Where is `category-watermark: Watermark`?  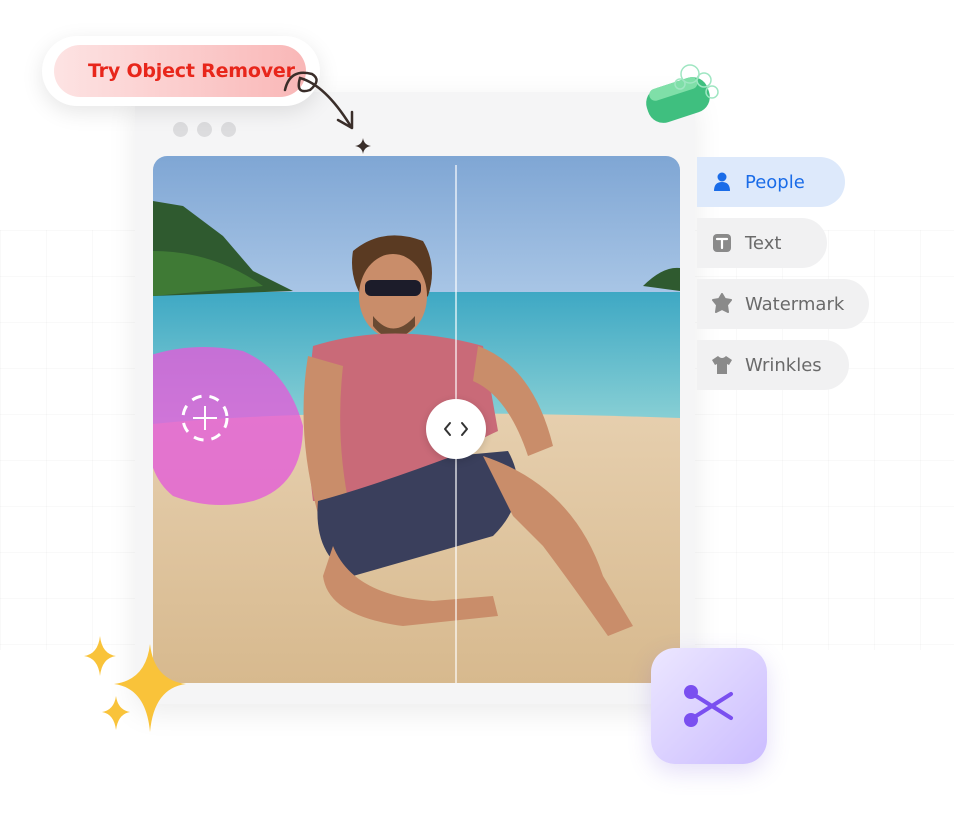 category-watermark: Watermark is located at coordinates (783, 304).